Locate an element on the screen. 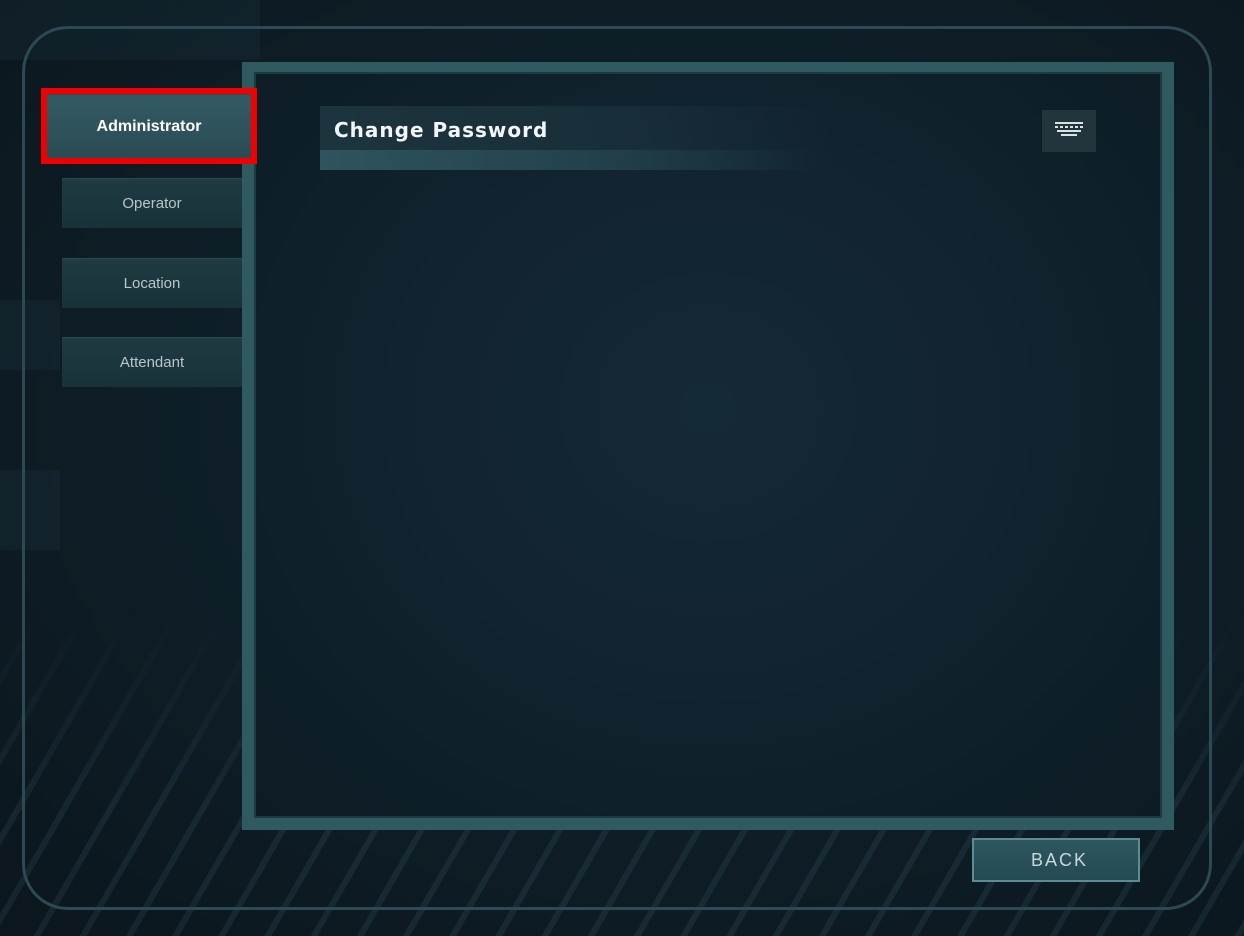  tab-location: Location is located at coordinates (152, 283).